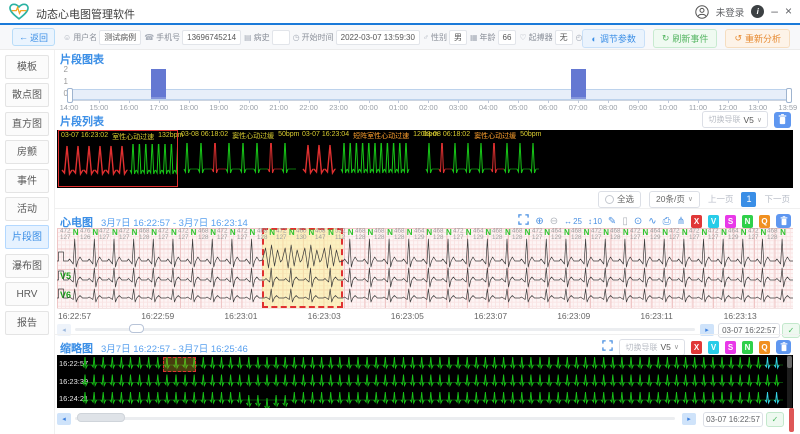 This screenshot has height=434, width=800. I want to click on thumbnail-strip: 16:22:57 16:23:39 16:24:21, so click(425, 381).